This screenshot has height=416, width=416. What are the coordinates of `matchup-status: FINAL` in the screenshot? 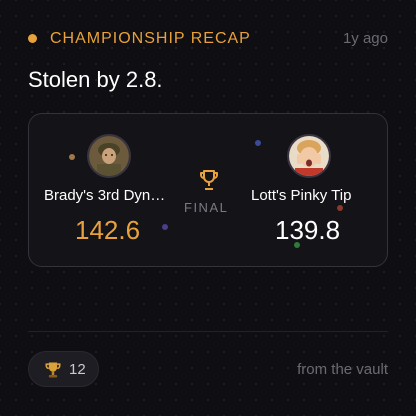 It's located at (206, 207).